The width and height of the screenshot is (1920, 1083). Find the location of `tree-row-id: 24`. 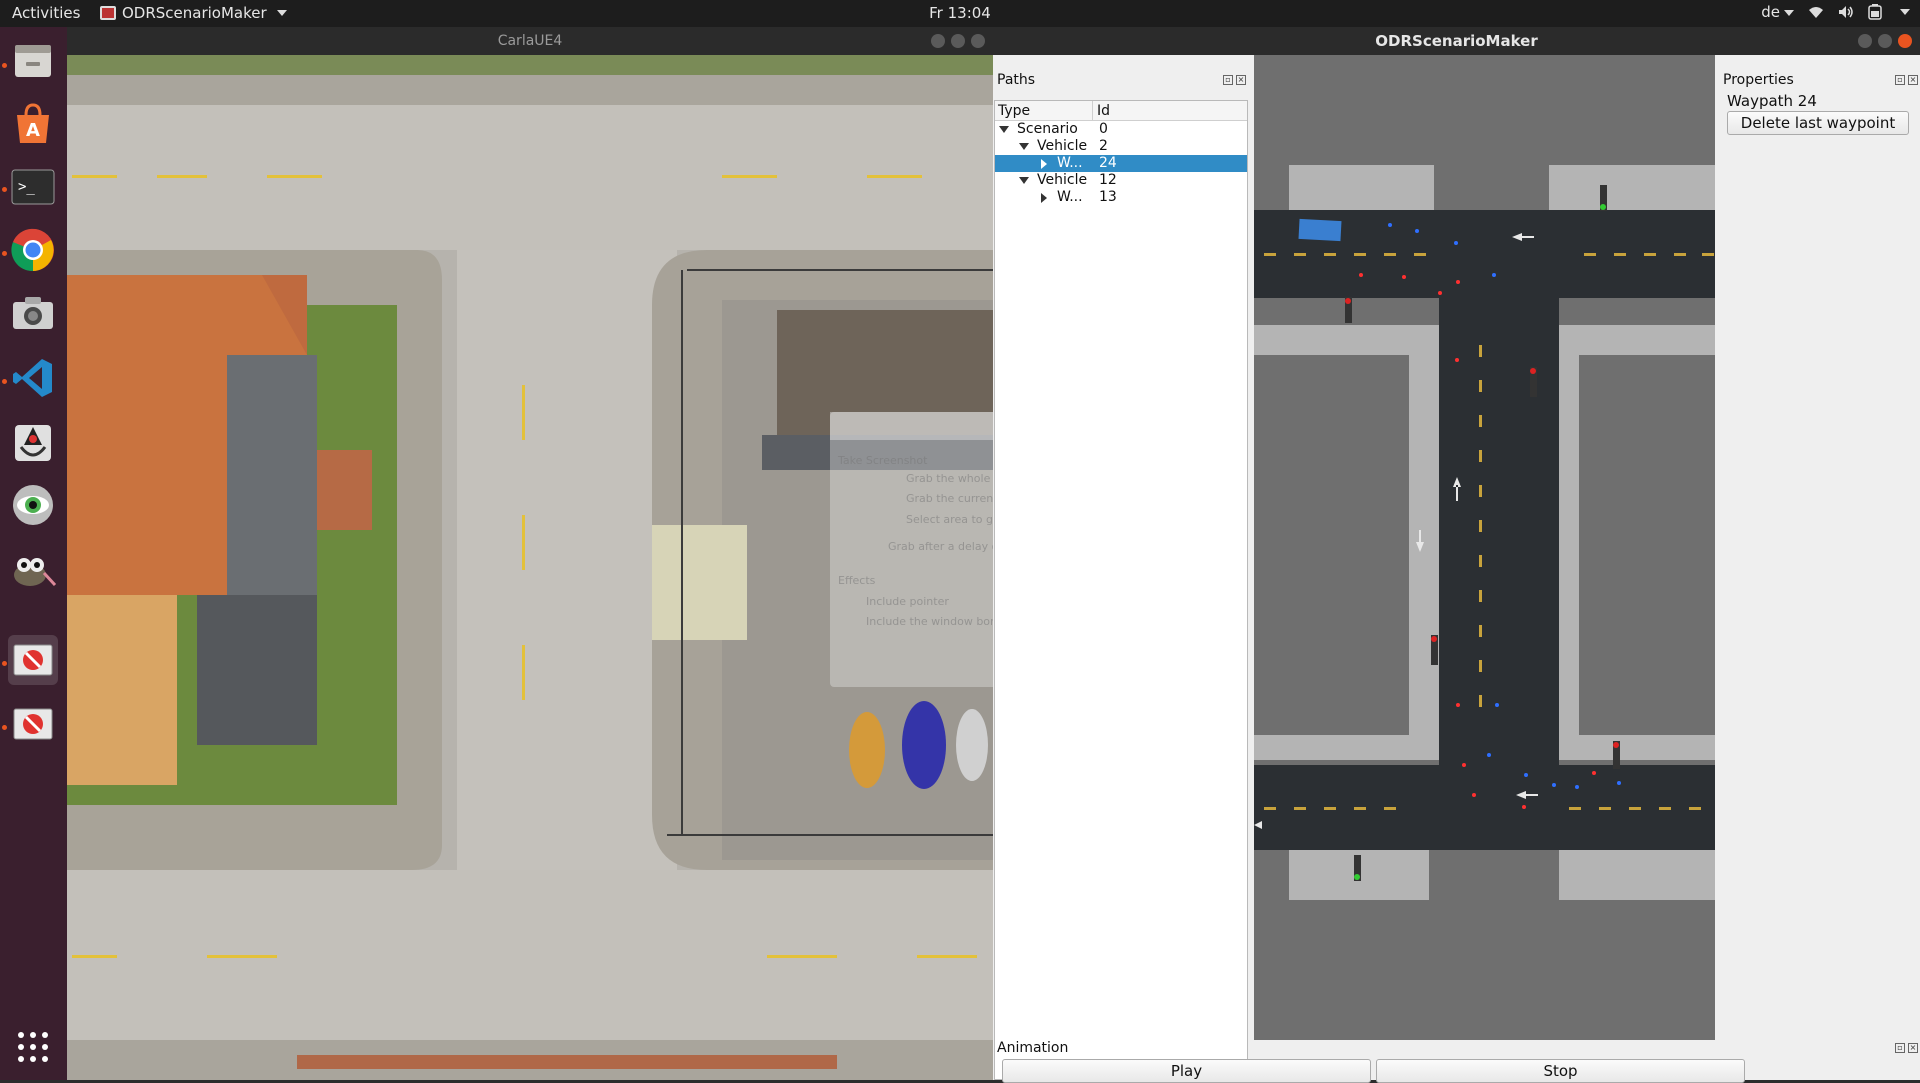

tree-row-id: 24 is located at coordinates (1108, 163).